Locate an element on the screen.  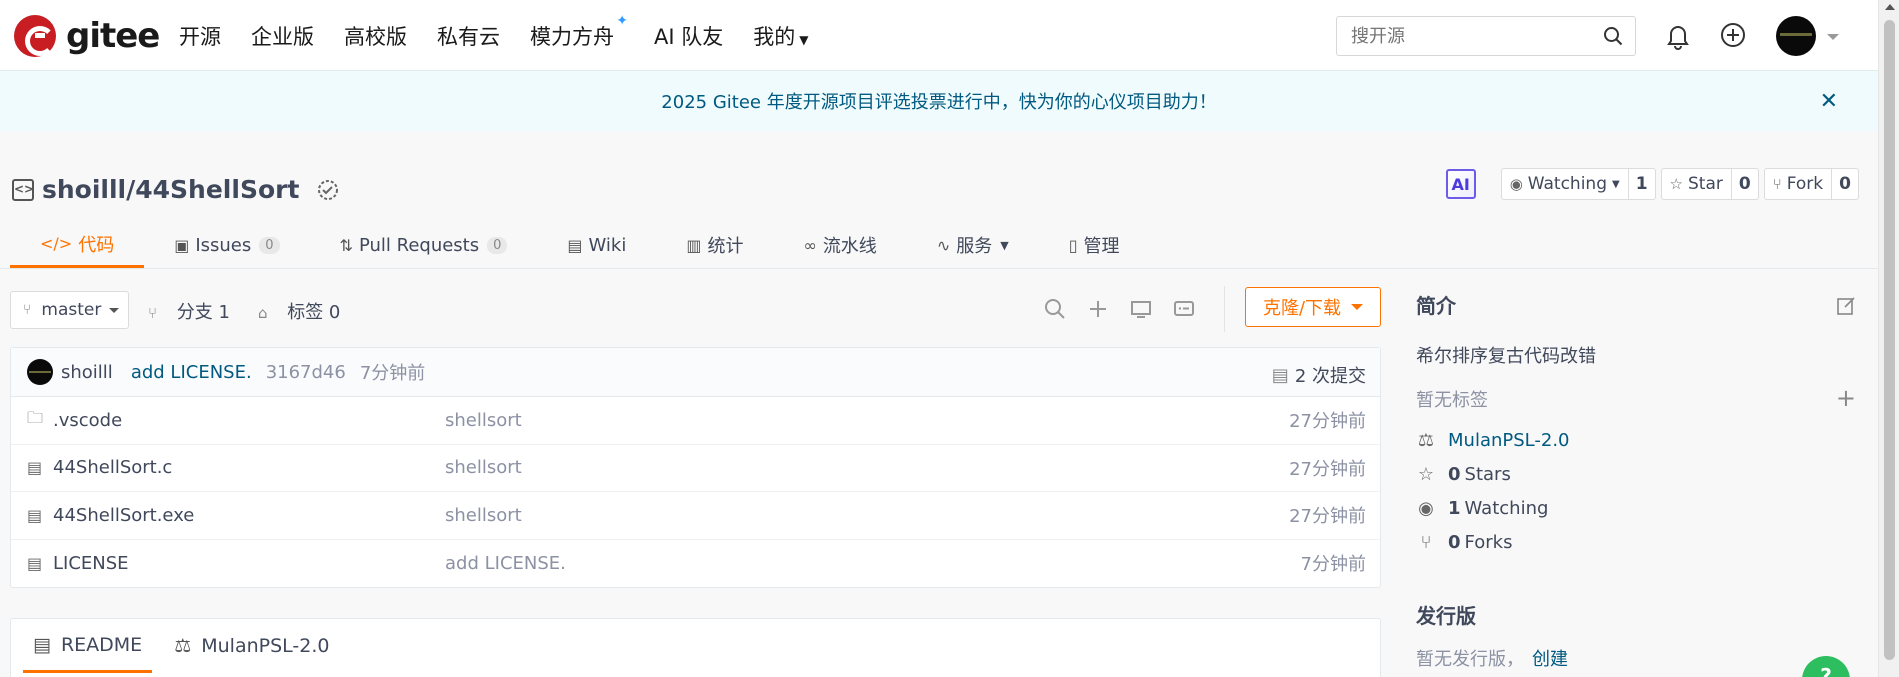
forks-count: 0 is located at coordinates (1454, 542).